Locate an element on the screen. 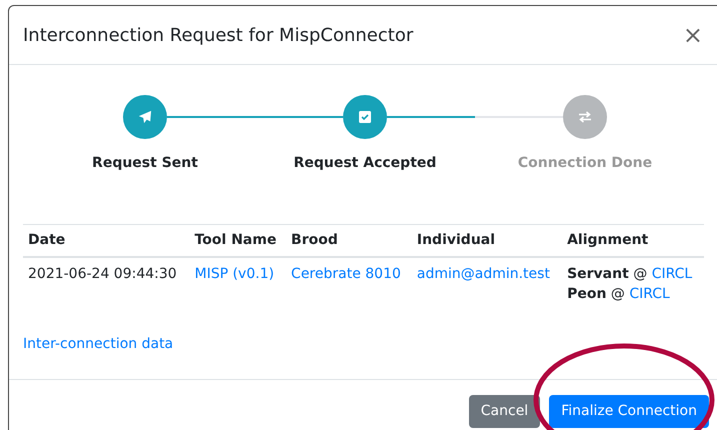 The width and height of the screenshot is (717, 430). brood-link: Cerebrate 8010 is located at coordinates (346, 274).